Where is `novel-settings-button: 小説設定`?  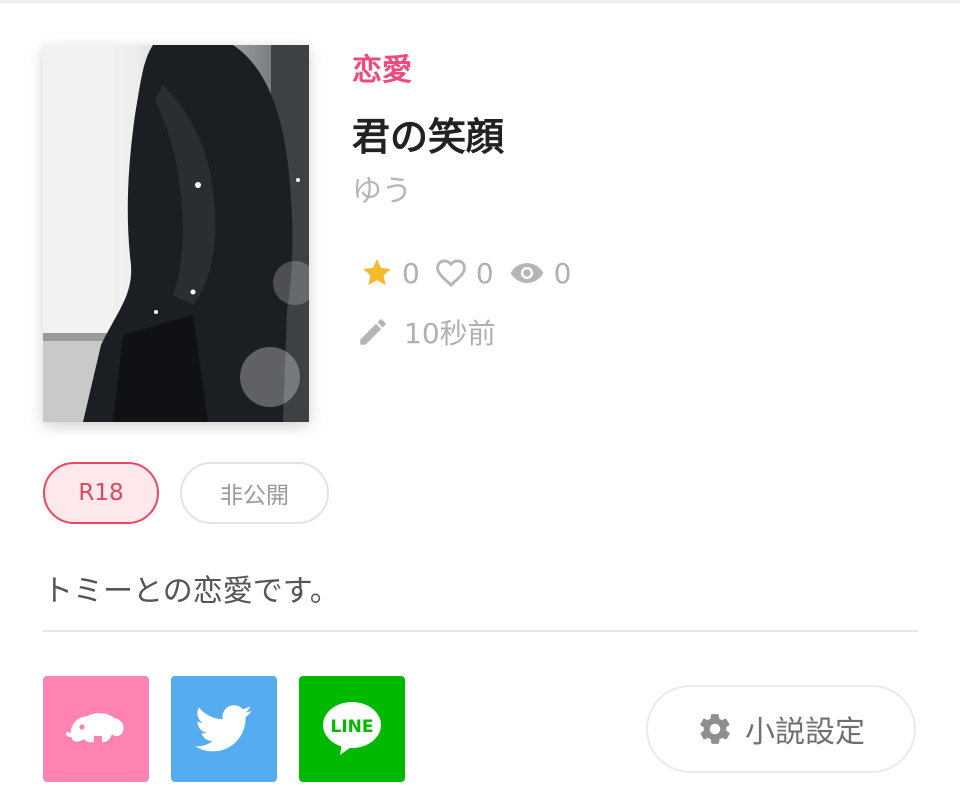 novel-settings-button: 小説設定 is located at coordinates (781, 729).